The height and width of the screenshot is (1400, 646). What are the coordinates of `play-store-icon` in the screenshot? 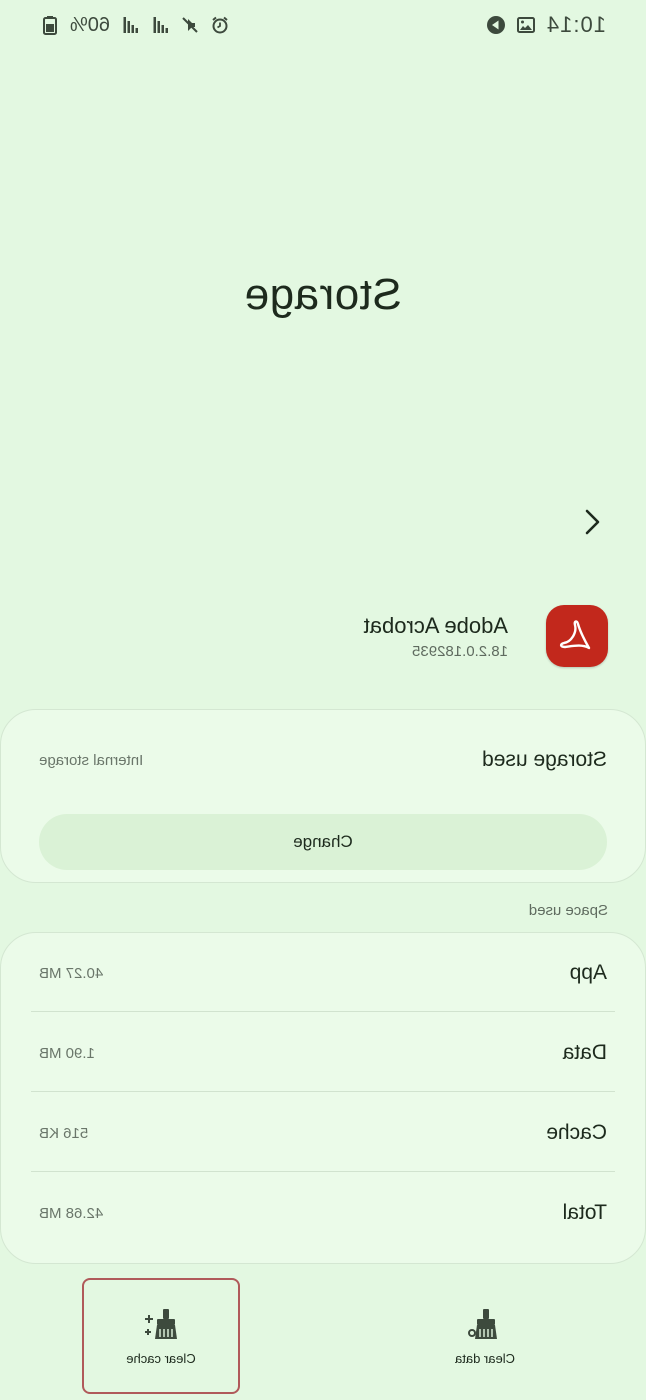 It's located at (495, 25).